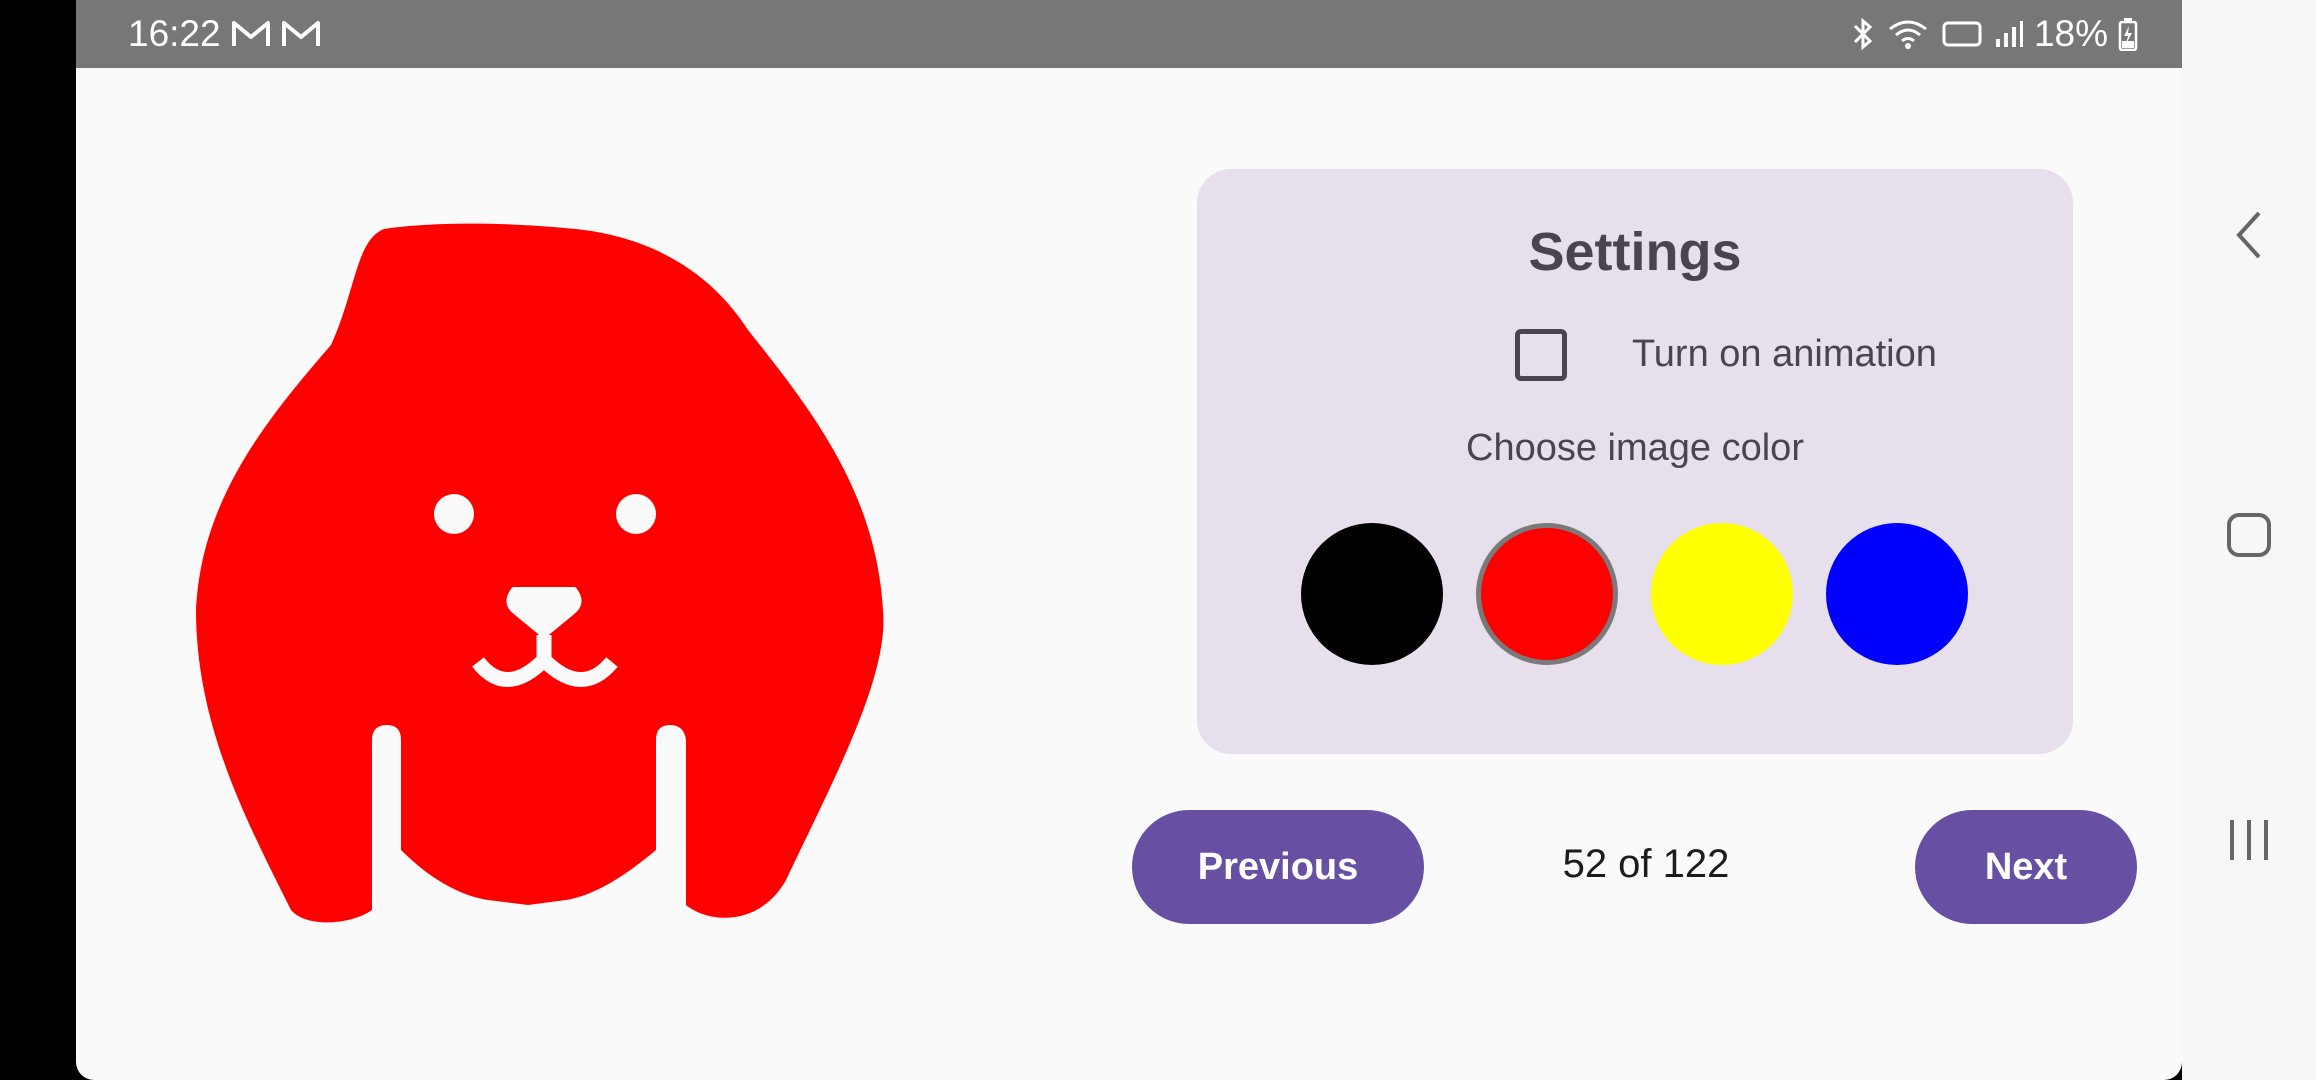 The height and width of the screenshot is (1080, 2316). Describe the element at coordinates (2128, 34) in the screenshot. I see `battery-charging-icon` at that location.